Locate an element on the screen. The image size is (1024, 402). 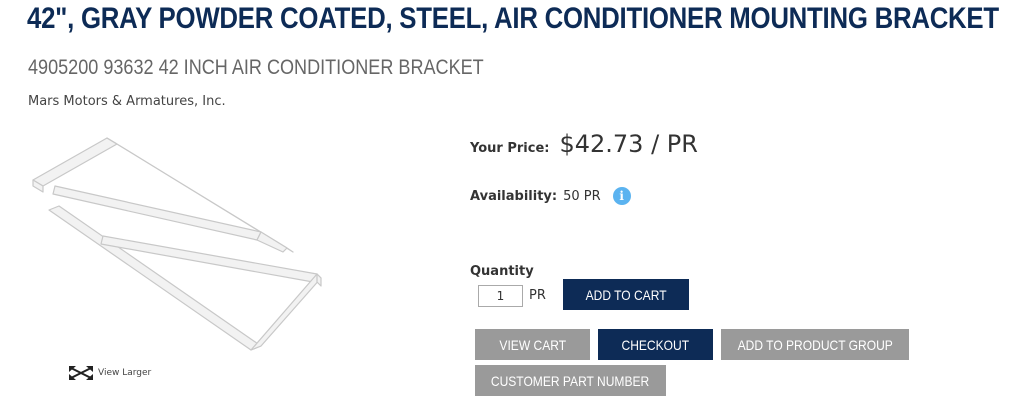
price-value: $42.73 / PR is located at coordinates (628, 144).